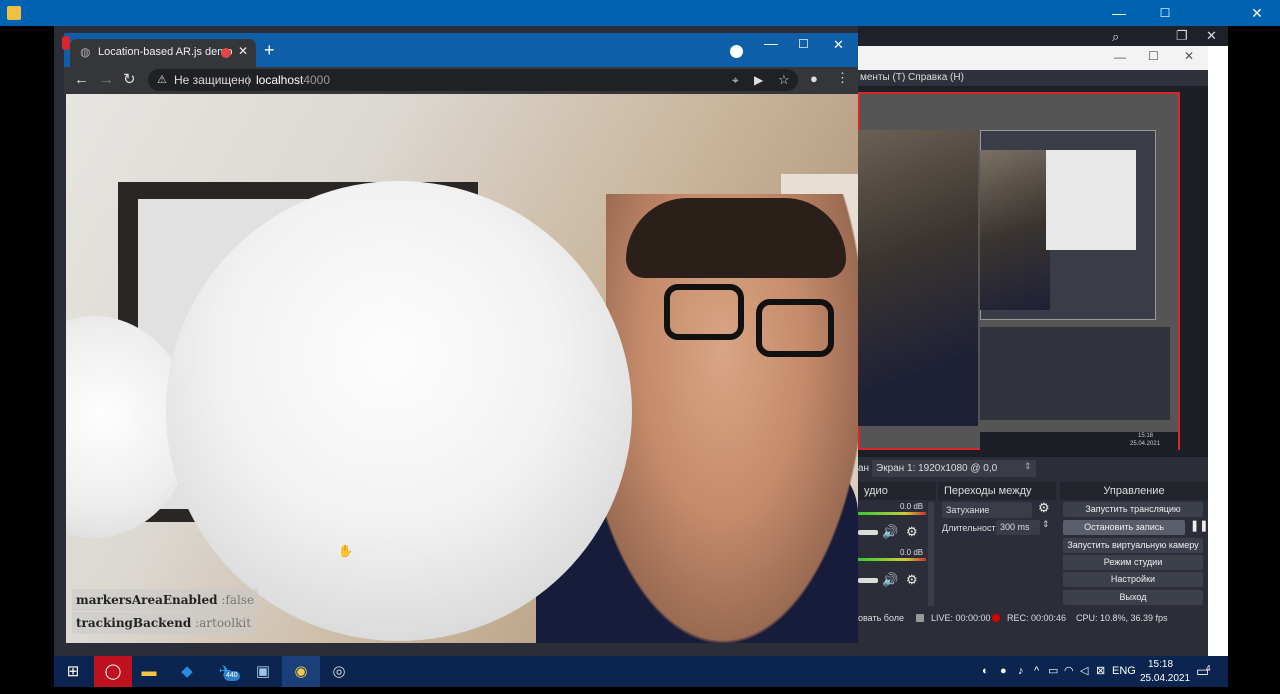 This screenshot has height=694, width=1280. What do you see at coordinates (1124, 671) in the screenshot?
I see `language-indicator: ENG` at bounding box center [1124, 671].